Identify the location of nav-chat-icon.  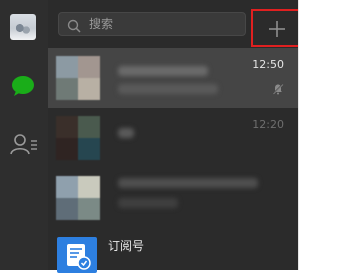
(23, 86).